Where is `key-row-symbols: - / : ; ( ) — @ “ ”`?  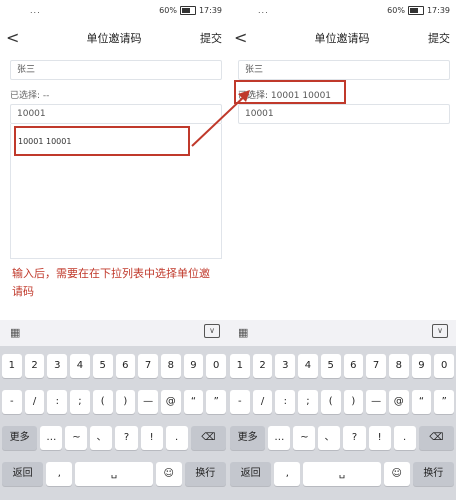
key-row-symbols: - / : ; ( ) — @ “ ” is located at coordinates (342, 402).